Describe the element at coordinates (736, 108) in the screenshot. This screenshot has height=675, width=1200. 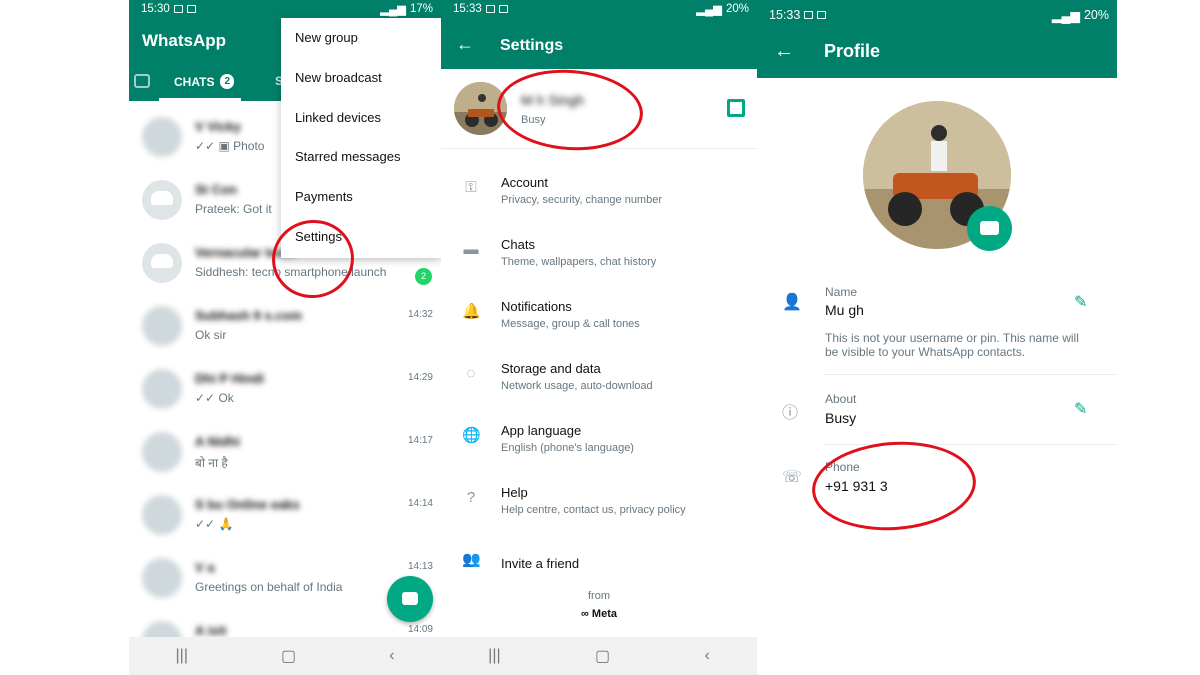
I see `qr-code-icon` at that location.